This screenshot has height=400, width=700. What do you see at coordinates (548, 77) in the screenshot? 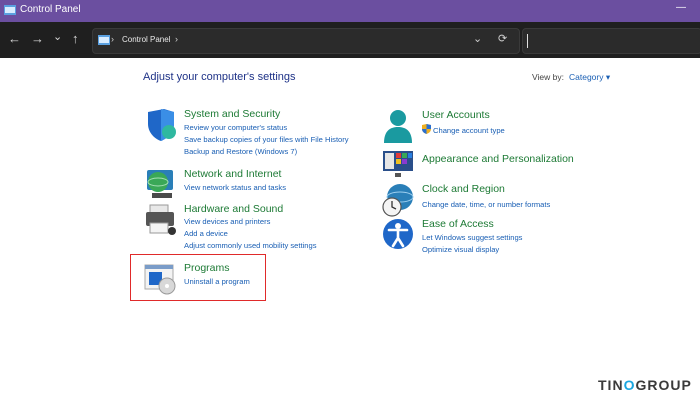
I see `view-by-label: View by:` at bounding box center [548, 77].